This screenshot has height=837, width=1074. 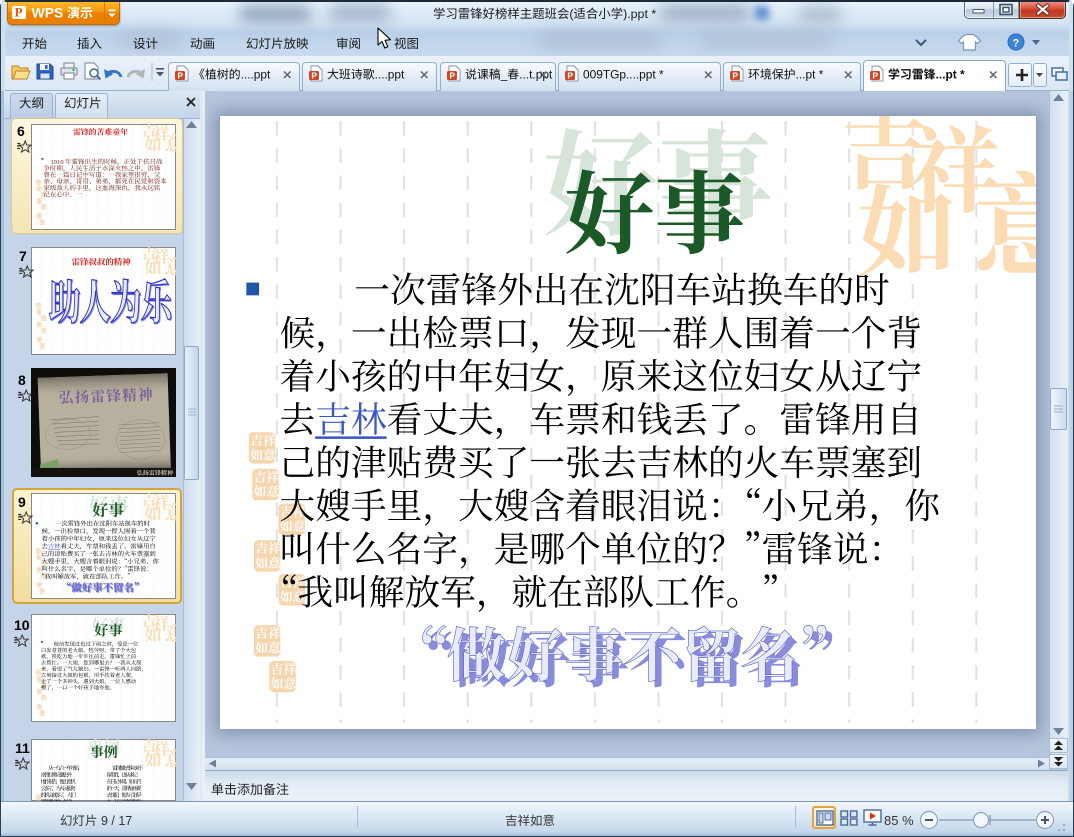 I want to click on svg-text: 8, so click(x=22, y=380).